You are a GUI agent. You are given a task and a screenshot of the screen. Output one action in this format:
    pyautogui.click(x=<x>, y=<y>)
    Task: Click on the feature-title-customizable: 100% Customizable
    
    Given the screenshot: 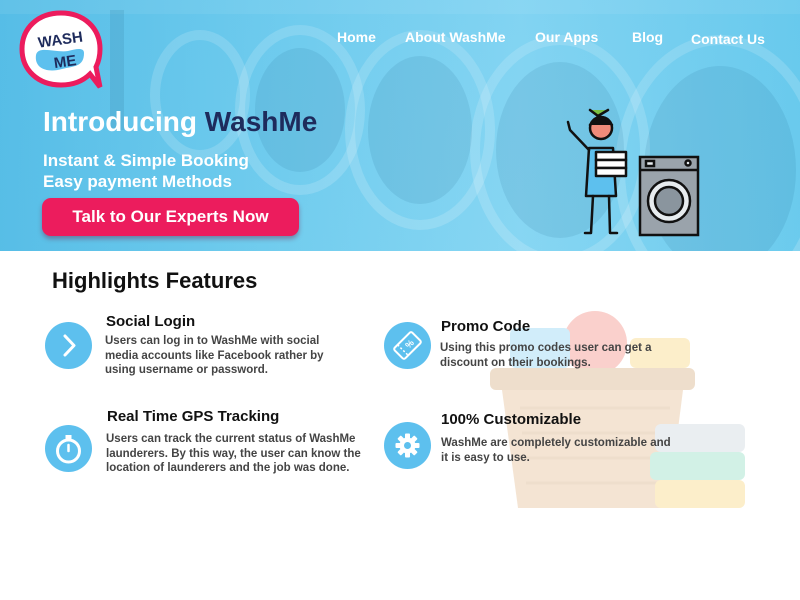 What is the action you would take?
    pyautogui.click(x=511, y=419)
    